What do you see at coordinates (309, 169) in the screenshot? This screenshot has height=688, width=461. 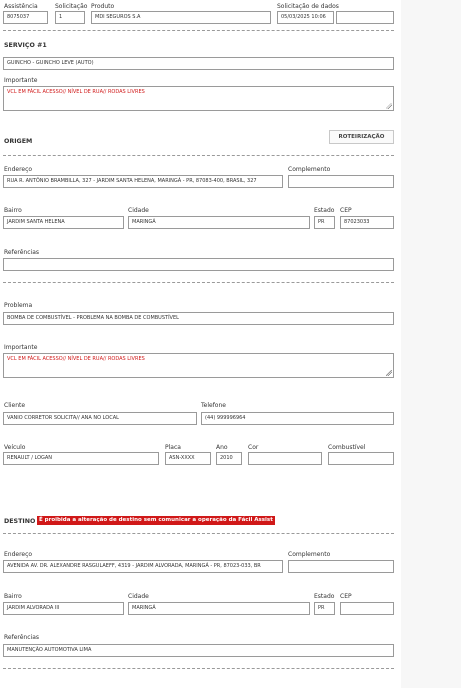 I see `origem-complemento-label: Complemento` at bounding box center [309, 169].